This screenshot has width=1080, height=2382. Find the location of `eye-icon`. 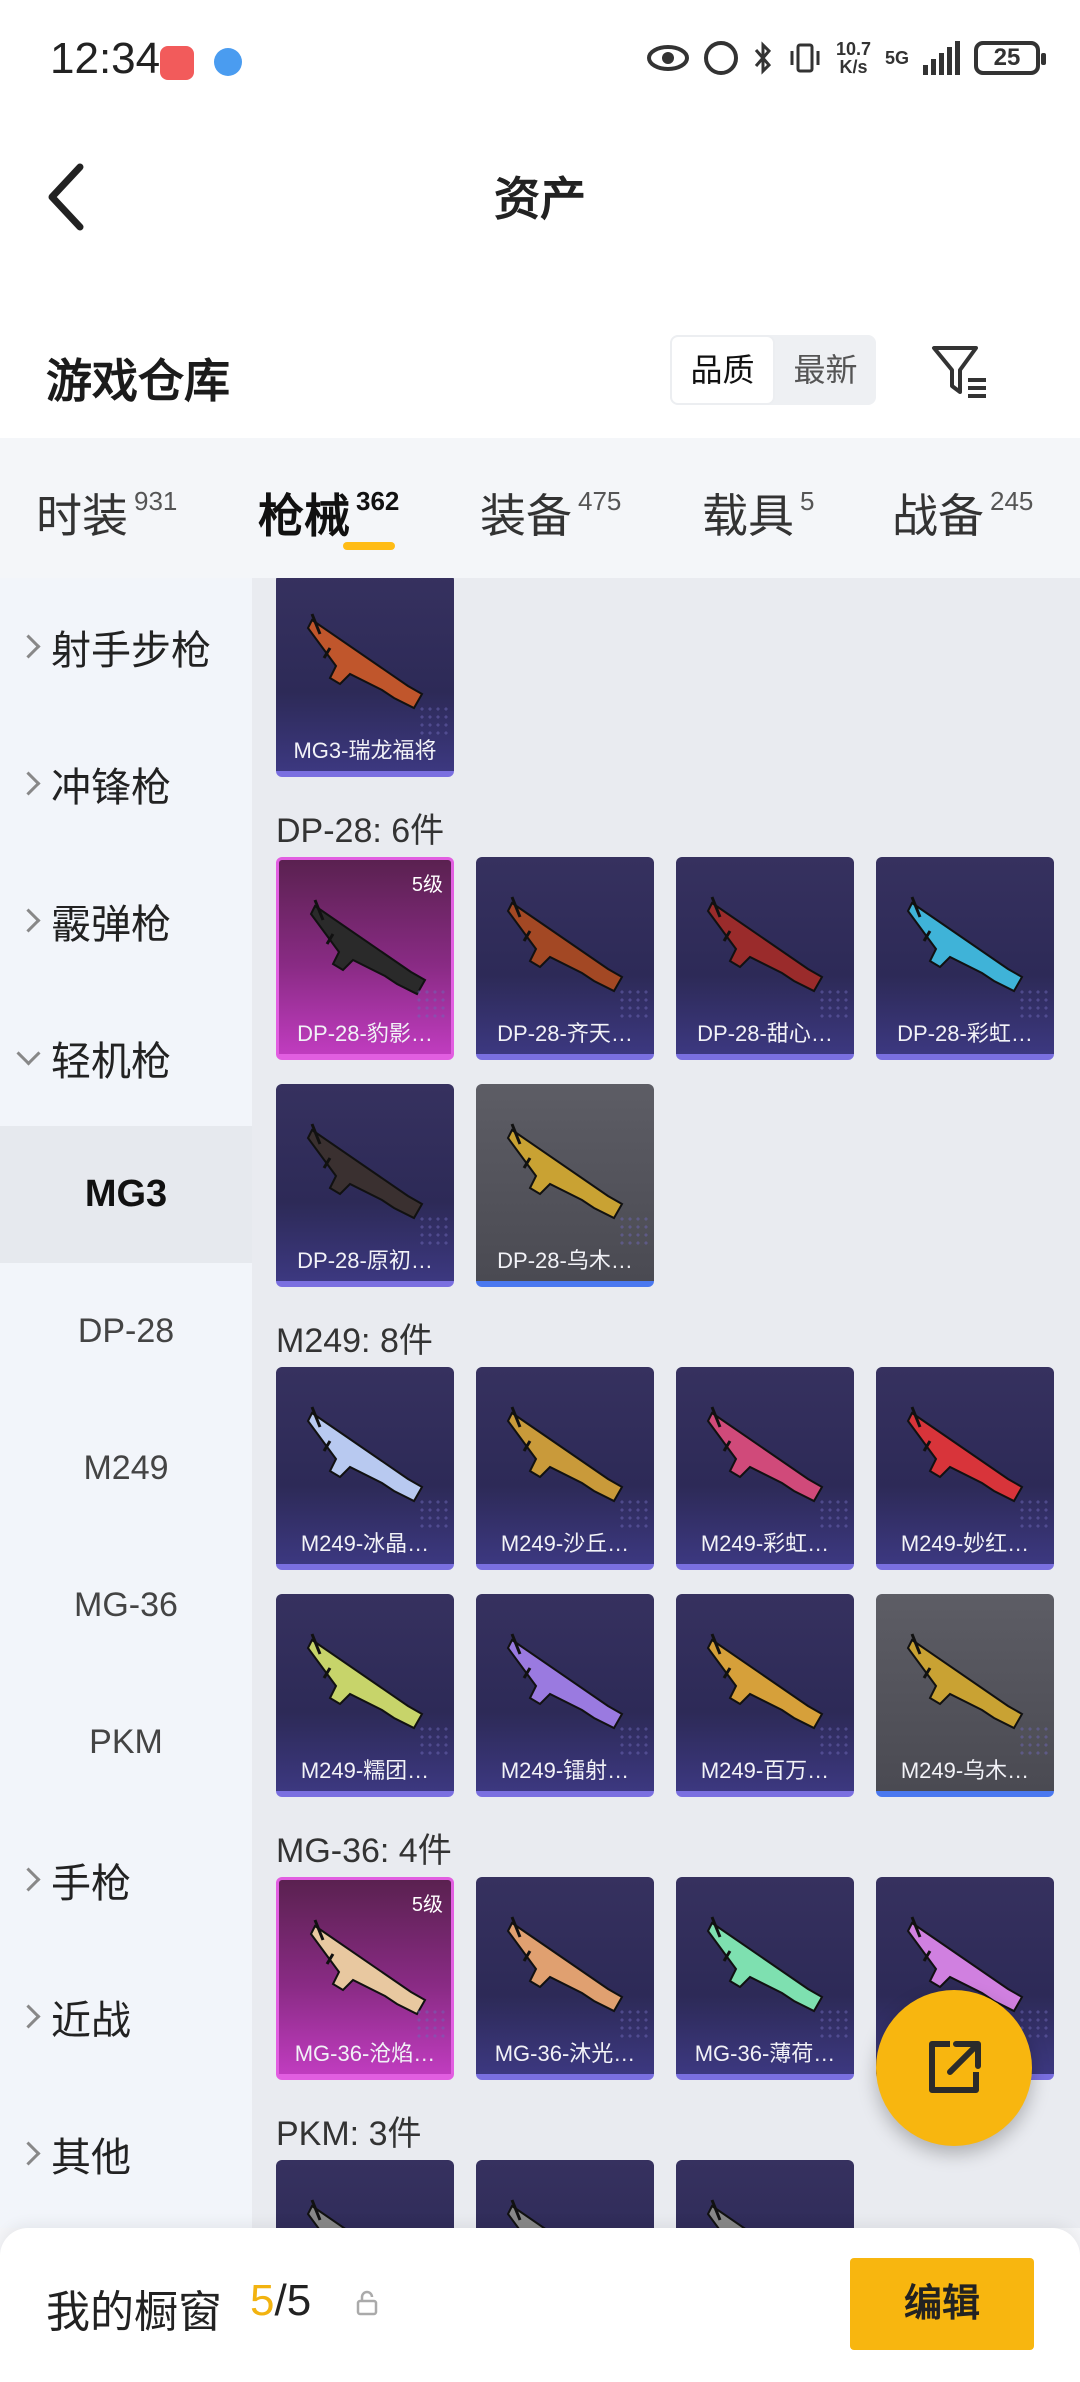

eye-icon is located at coordinates (667, 58).